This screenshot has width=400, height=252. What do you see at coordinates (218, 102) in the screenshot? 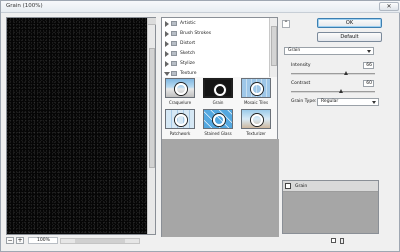
I see `thumbnail-label: Grain` at bounding box center [218, 102].